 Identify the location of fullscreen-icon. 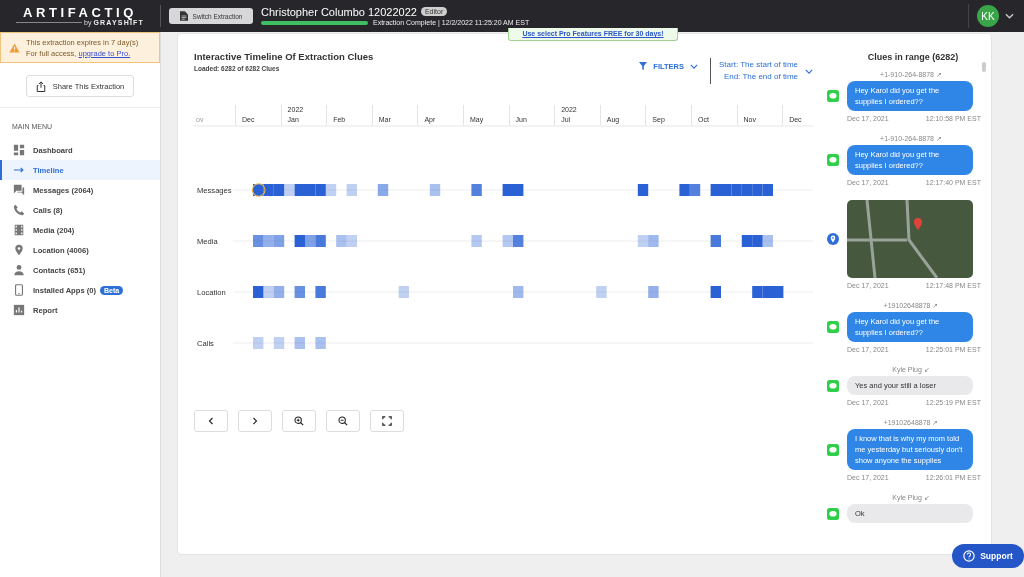
(387, 421).